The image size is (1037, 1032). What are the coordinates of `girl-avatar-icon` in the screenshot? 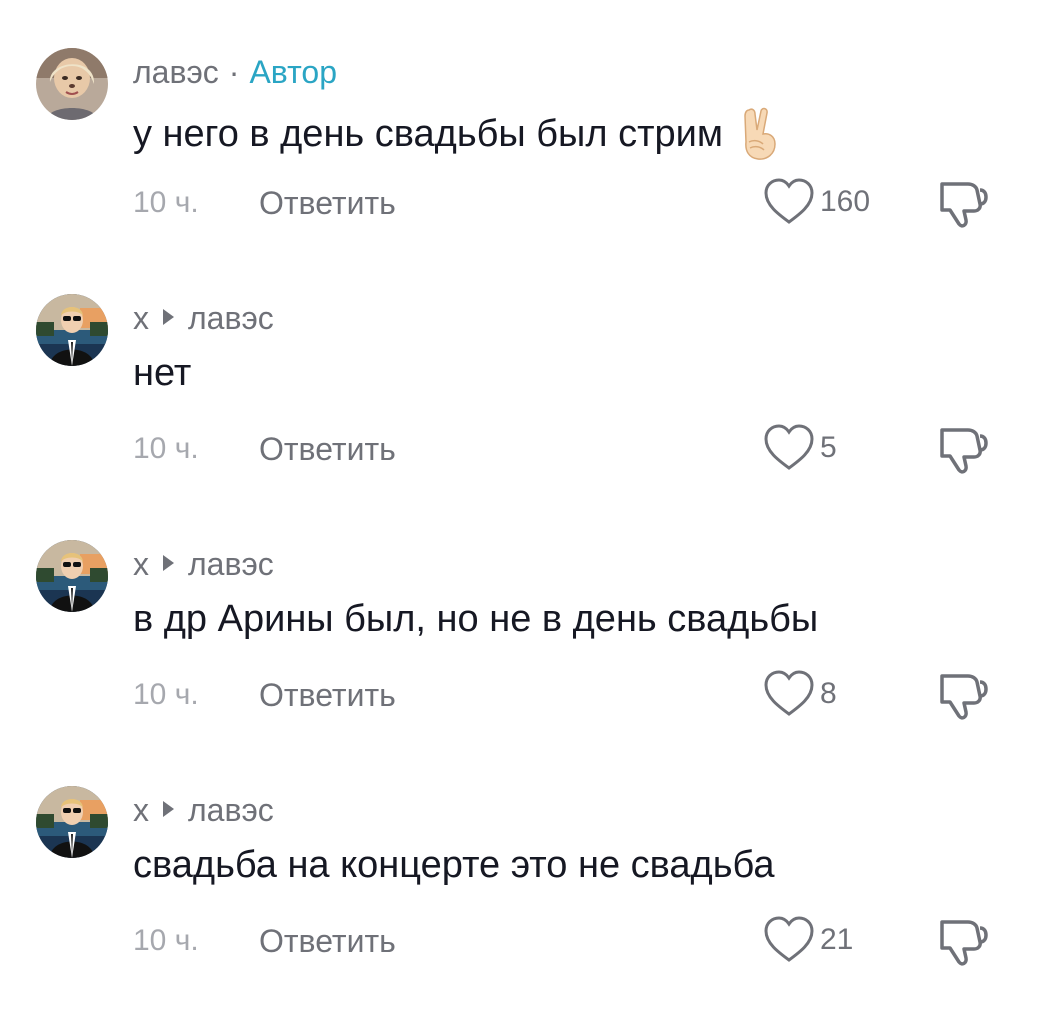 It's located at (72, 84).